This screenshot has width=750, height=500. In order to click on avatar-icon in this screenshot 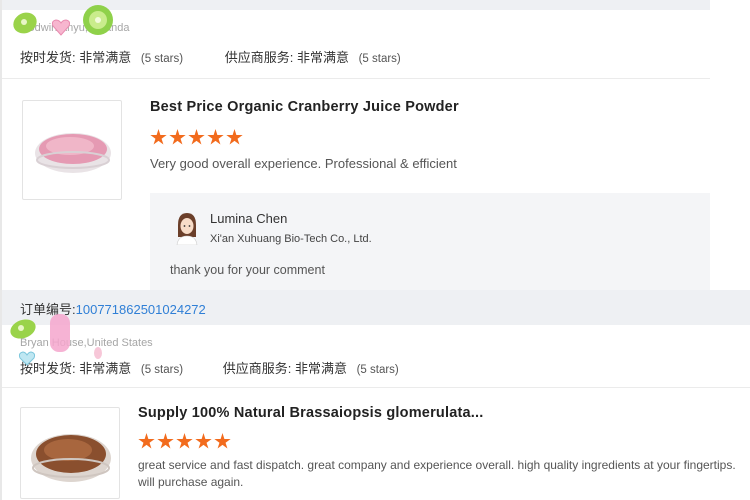, I will do `click(187, 229)`.